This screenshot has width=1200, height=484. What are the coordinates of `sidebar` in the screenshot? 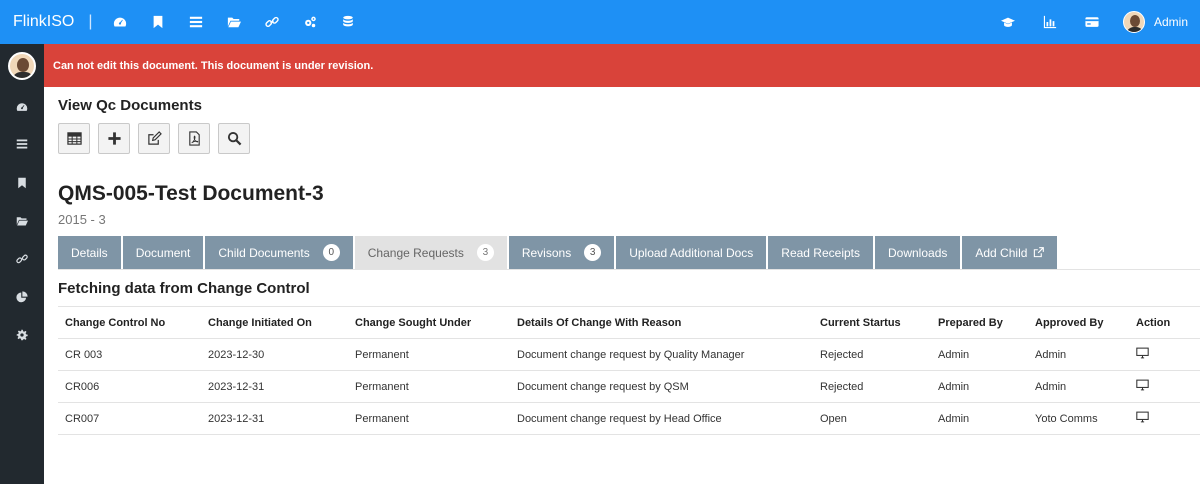 It's located at (22, 264).